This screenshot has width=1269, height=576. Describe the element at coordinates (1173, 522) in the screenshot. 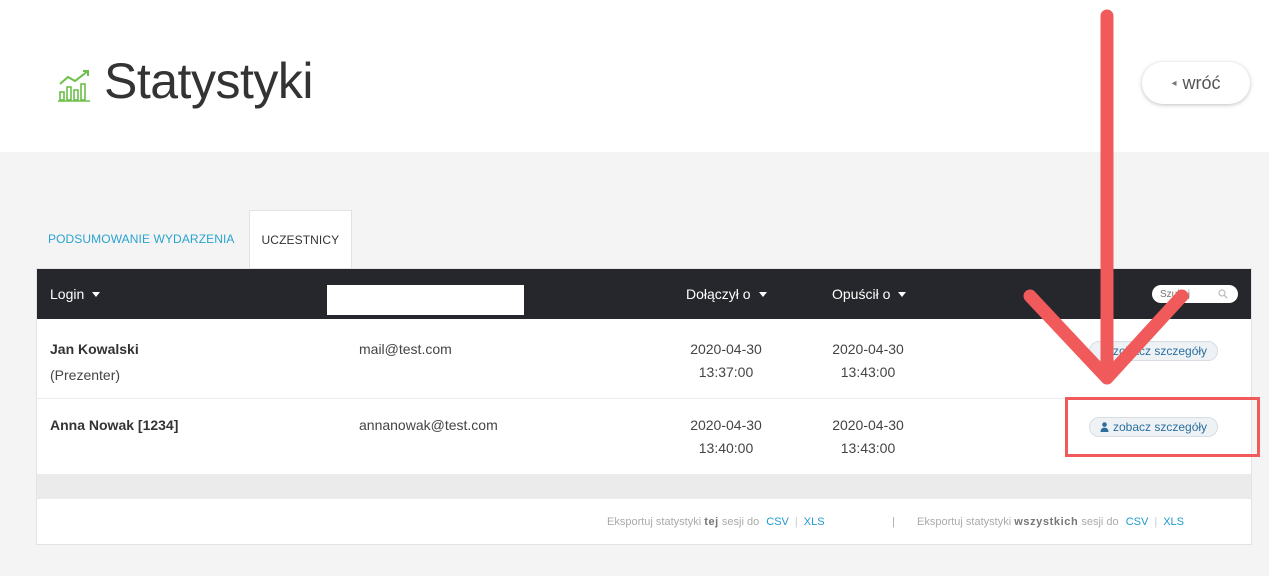

I see `export-all-xls-link: XLS` at that location.